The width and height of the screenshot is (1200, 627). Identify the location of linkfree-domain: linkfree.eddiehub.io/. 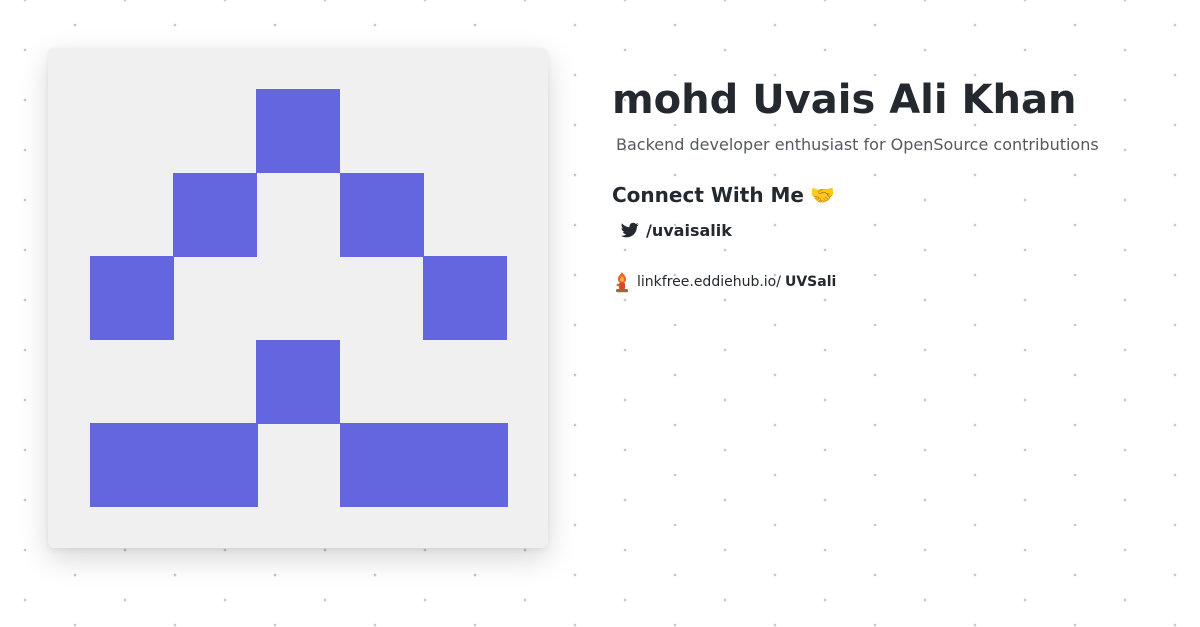
(709, 282).